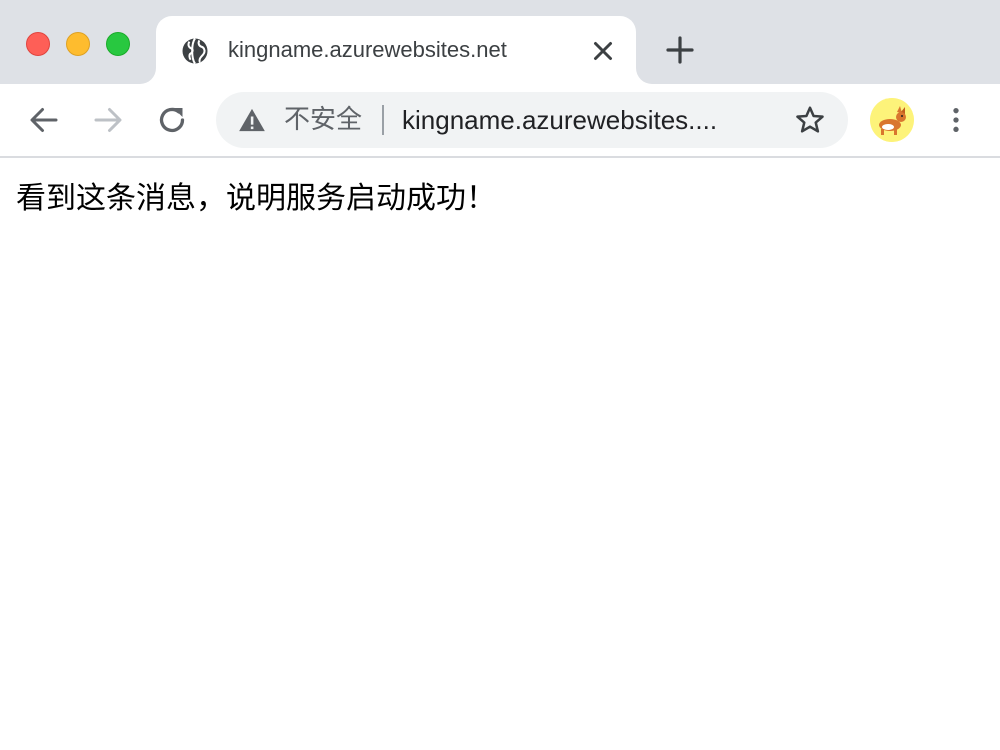  I want to click on warning-icon, so click(252, 120).